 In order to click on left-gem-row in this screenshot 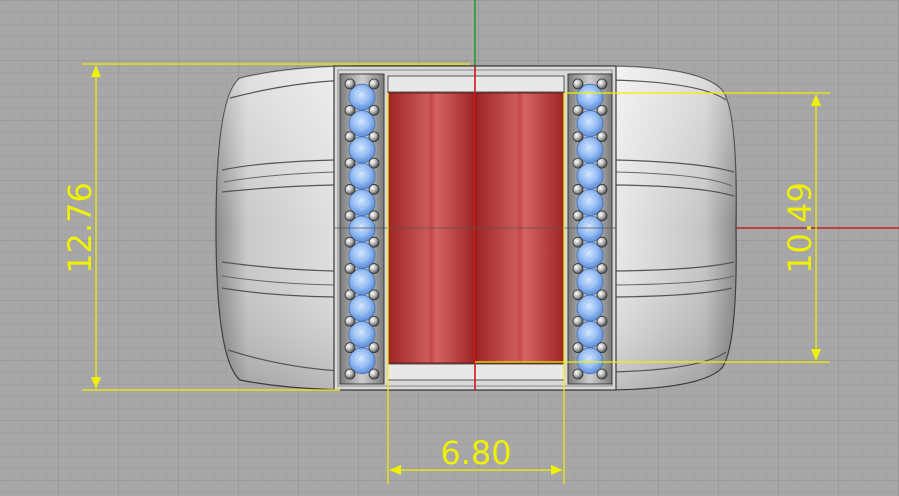, I will do `click(362, 229)`.